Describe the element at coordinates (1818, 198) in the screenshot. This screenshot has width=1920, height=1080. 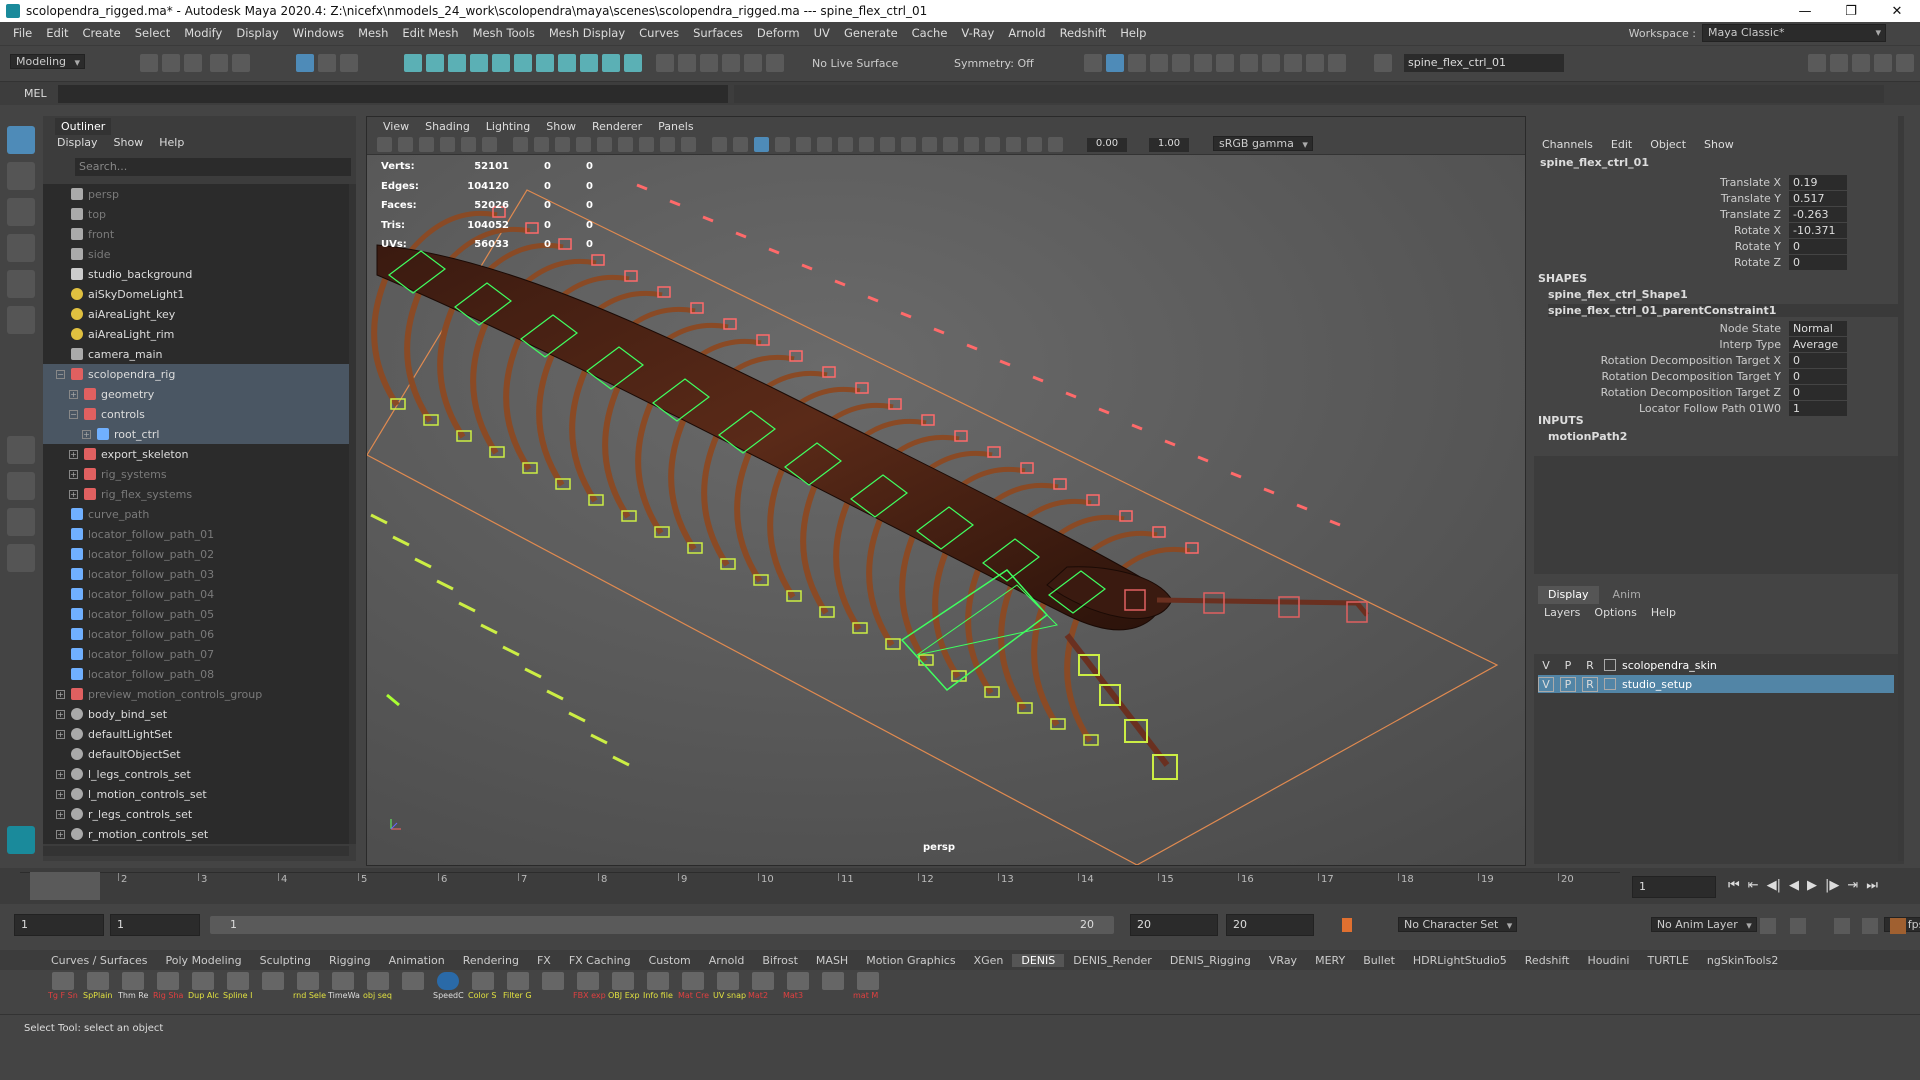
I see `channel-attr-value: 0.517` at that location.